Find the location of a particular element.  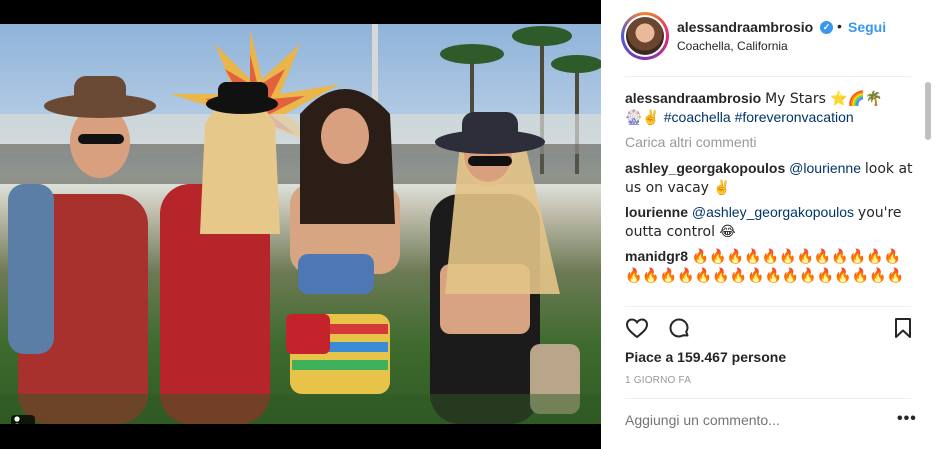

load-more-comments-button: Carica altri commenti is located at coordinates (771, 142).